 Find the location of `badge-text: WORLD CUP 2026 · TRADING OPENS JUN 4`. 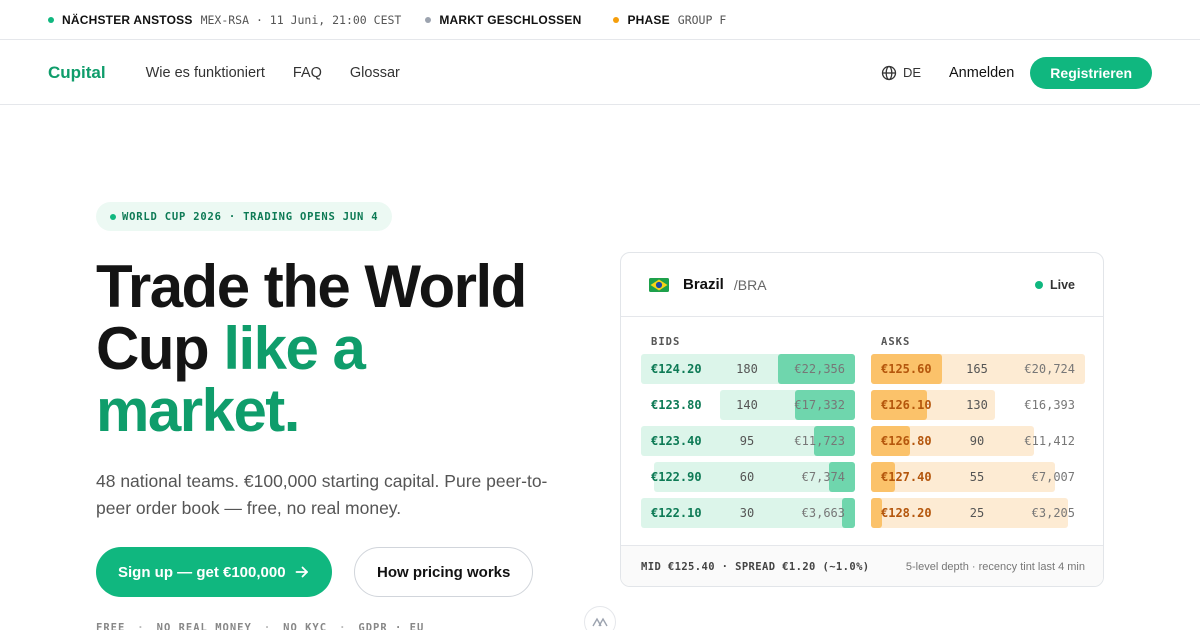

badge-text: WORLD CUP 2026 · TRADING OPENS JUN 4 is located at coordinates (250, 216).